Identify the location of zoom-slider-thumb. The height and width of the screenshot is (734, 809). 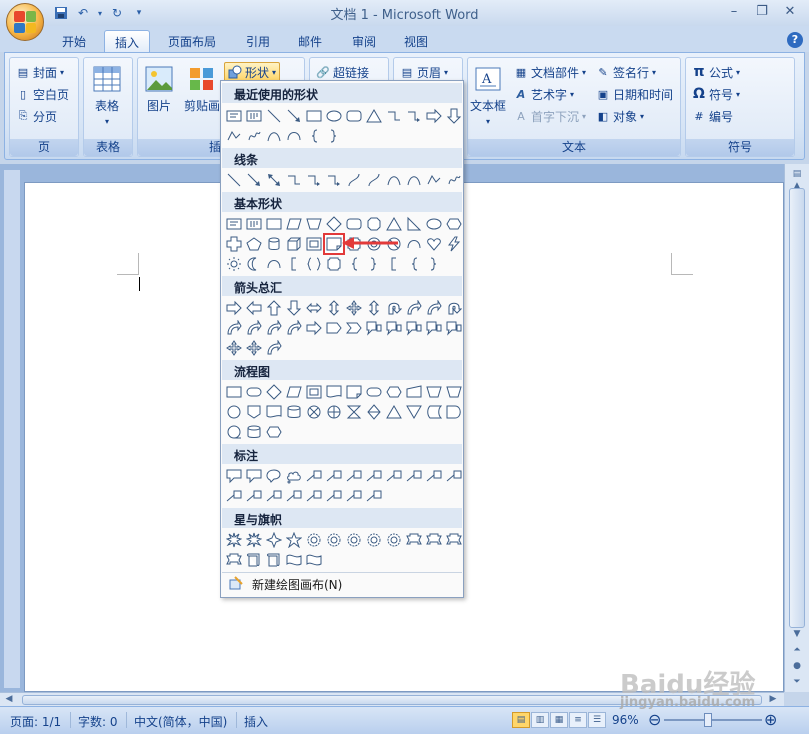
(708, 720).